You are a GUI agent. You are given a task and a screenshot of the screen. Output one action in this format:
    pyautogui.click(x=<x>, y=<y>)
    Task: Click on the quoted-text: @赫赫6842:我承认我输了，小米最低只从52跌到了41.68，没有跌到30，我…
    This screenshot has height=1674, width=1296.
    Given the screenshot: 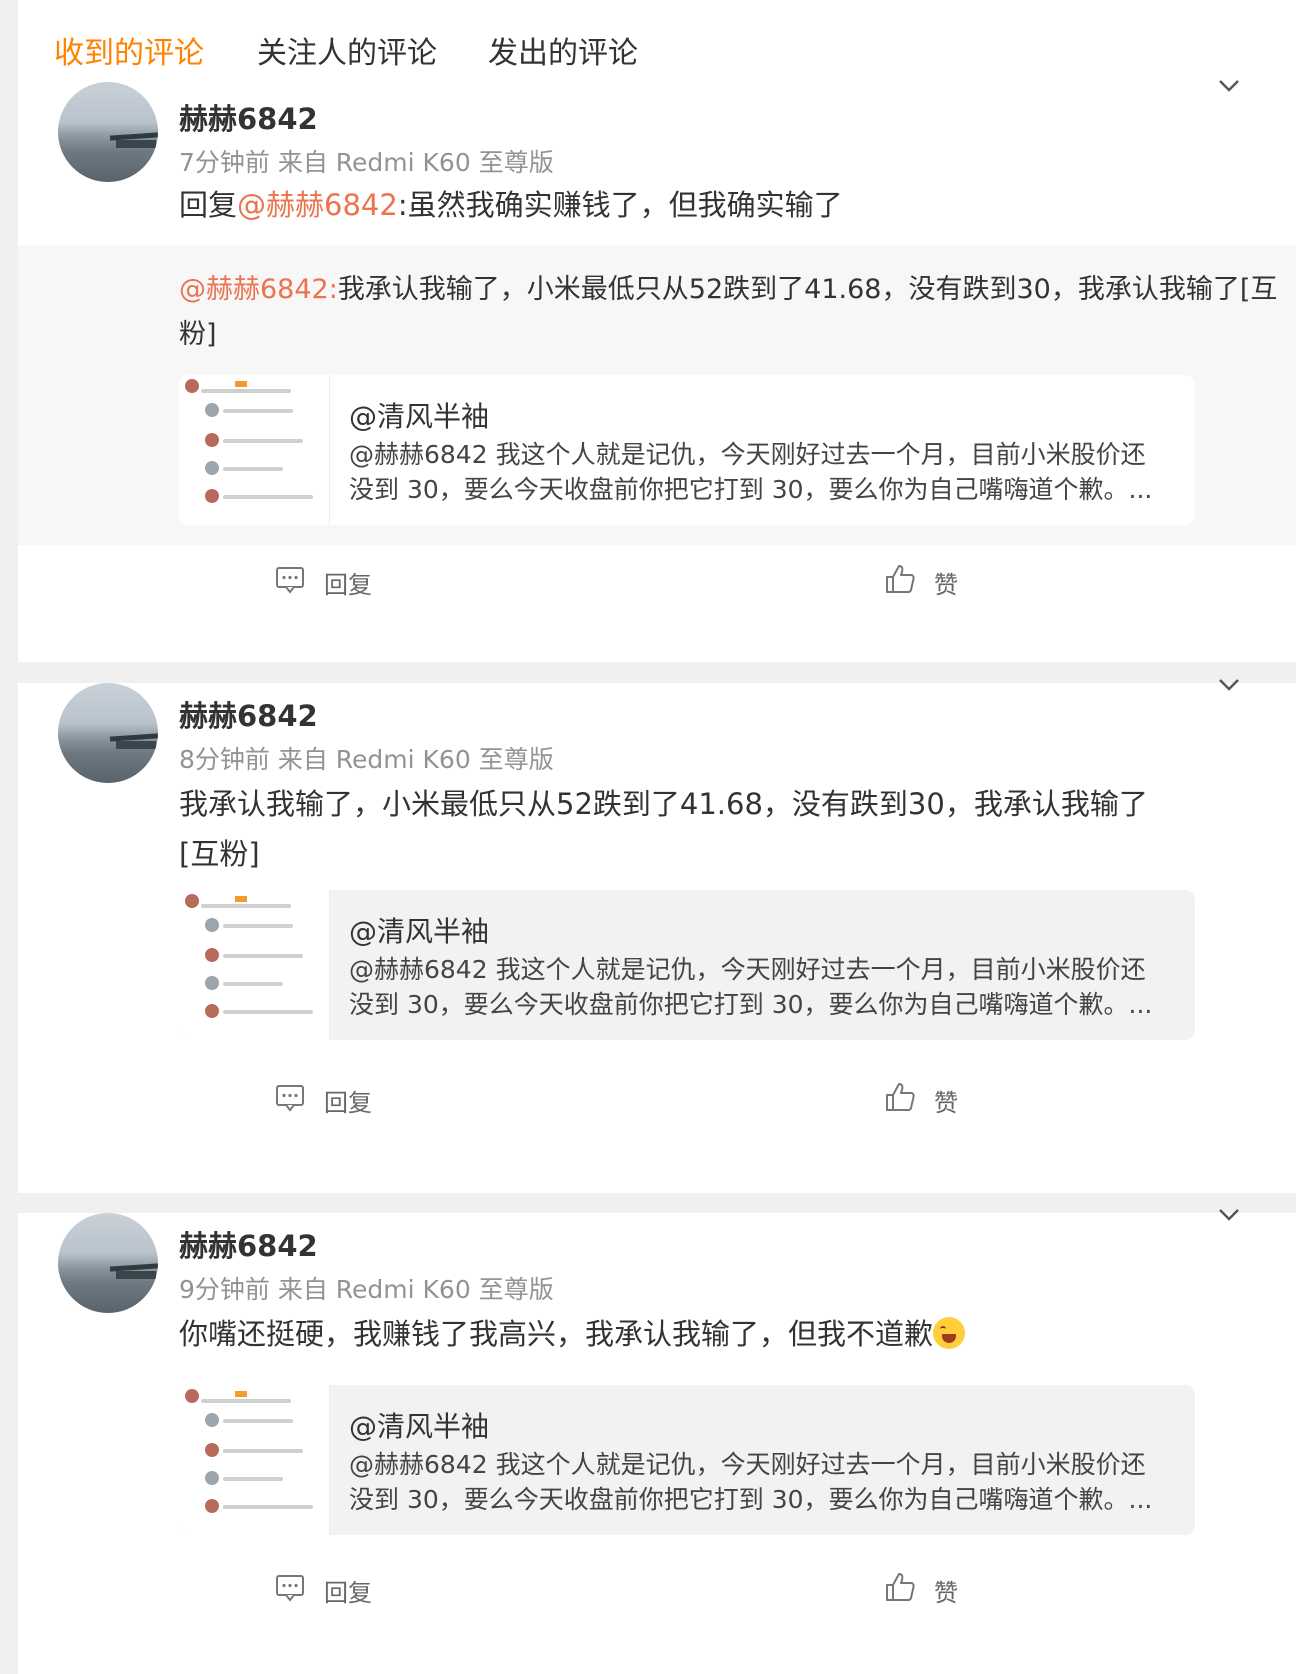 What is the action you would take?
    pyautogui.click(x=728, y=312)
    